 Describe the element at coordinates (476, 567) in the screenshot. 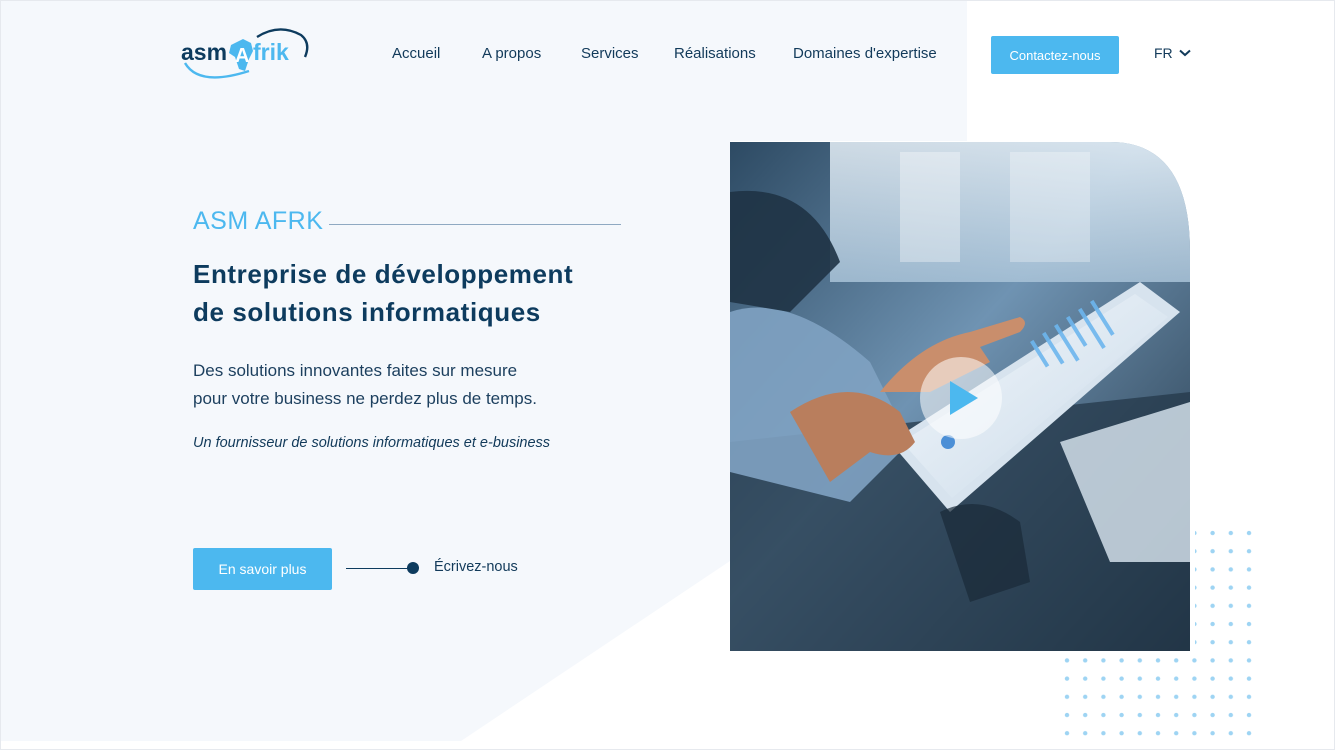

I see `write-to-us-link: Écrivez-nous` at that location.